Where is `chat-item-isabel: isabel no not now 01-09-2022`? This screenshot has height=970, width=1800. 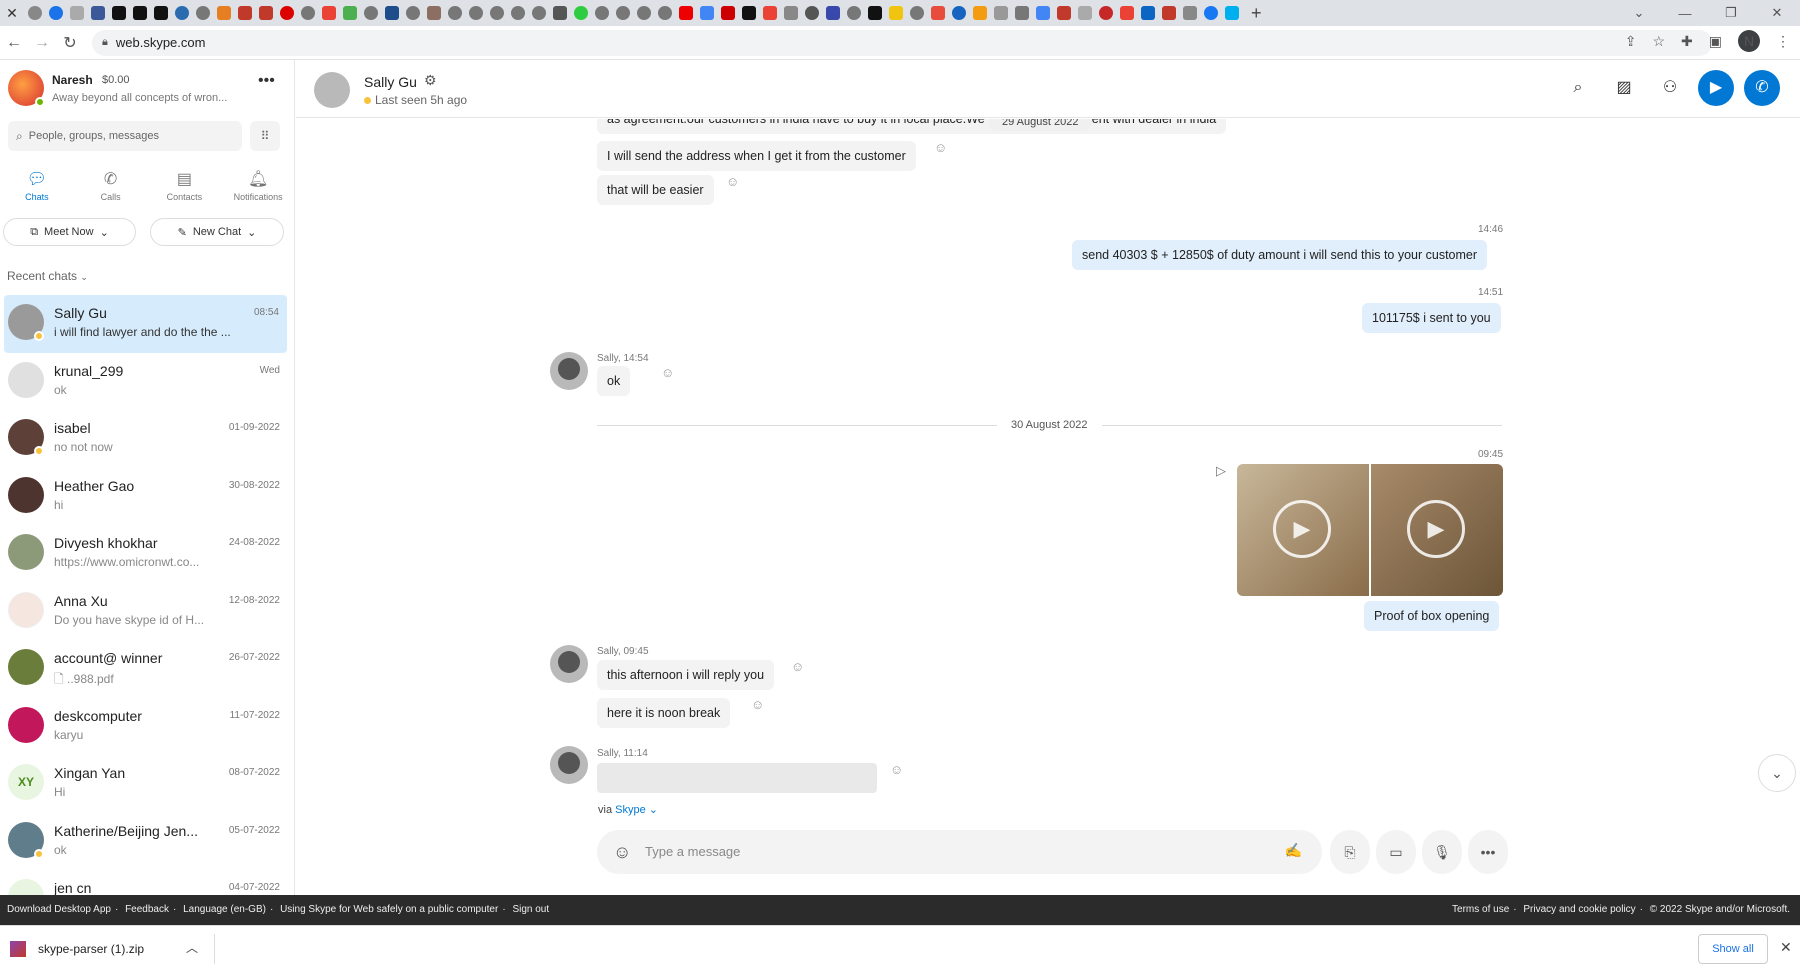
chat-item-isabel: isabel no not now 01-09-2022 is located at coordinates (144, 439).